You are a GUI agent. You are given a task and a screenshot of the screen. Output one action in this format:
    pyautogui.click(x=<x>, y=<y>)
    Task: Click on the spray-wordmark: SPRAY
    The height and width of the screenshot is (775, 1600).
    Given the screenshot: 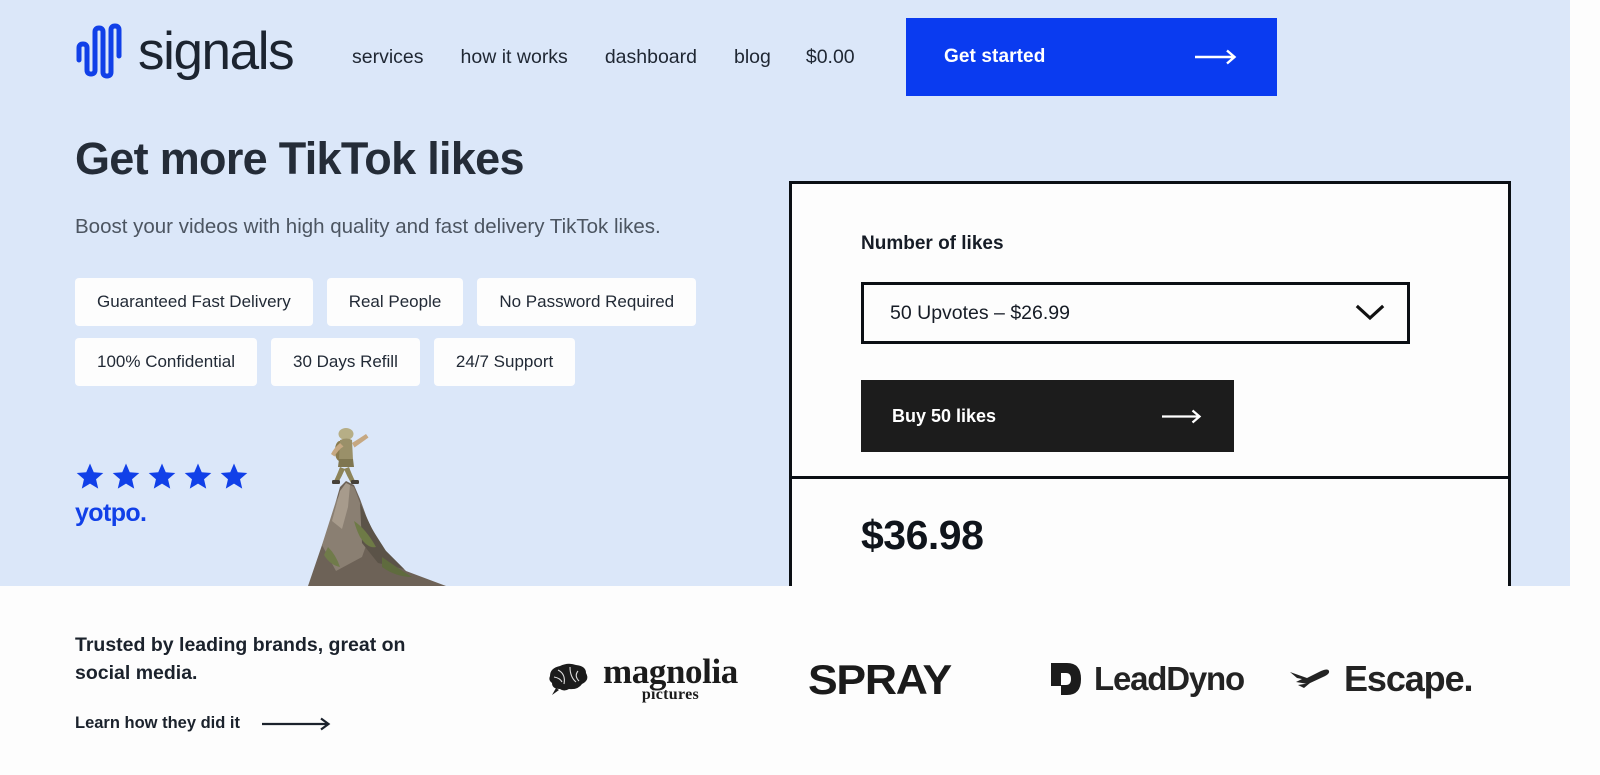 What is the action you would take?
    pyautogui.click(x=880, y=679)
    